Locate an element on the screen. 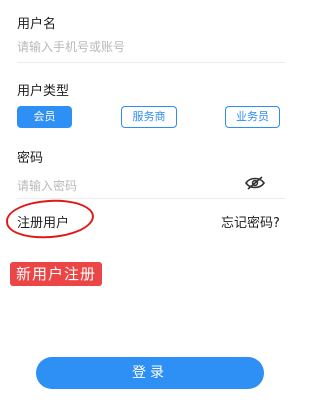 The image size is (320, 412). username-label: 用户名 is located at coordinates (37, 24).